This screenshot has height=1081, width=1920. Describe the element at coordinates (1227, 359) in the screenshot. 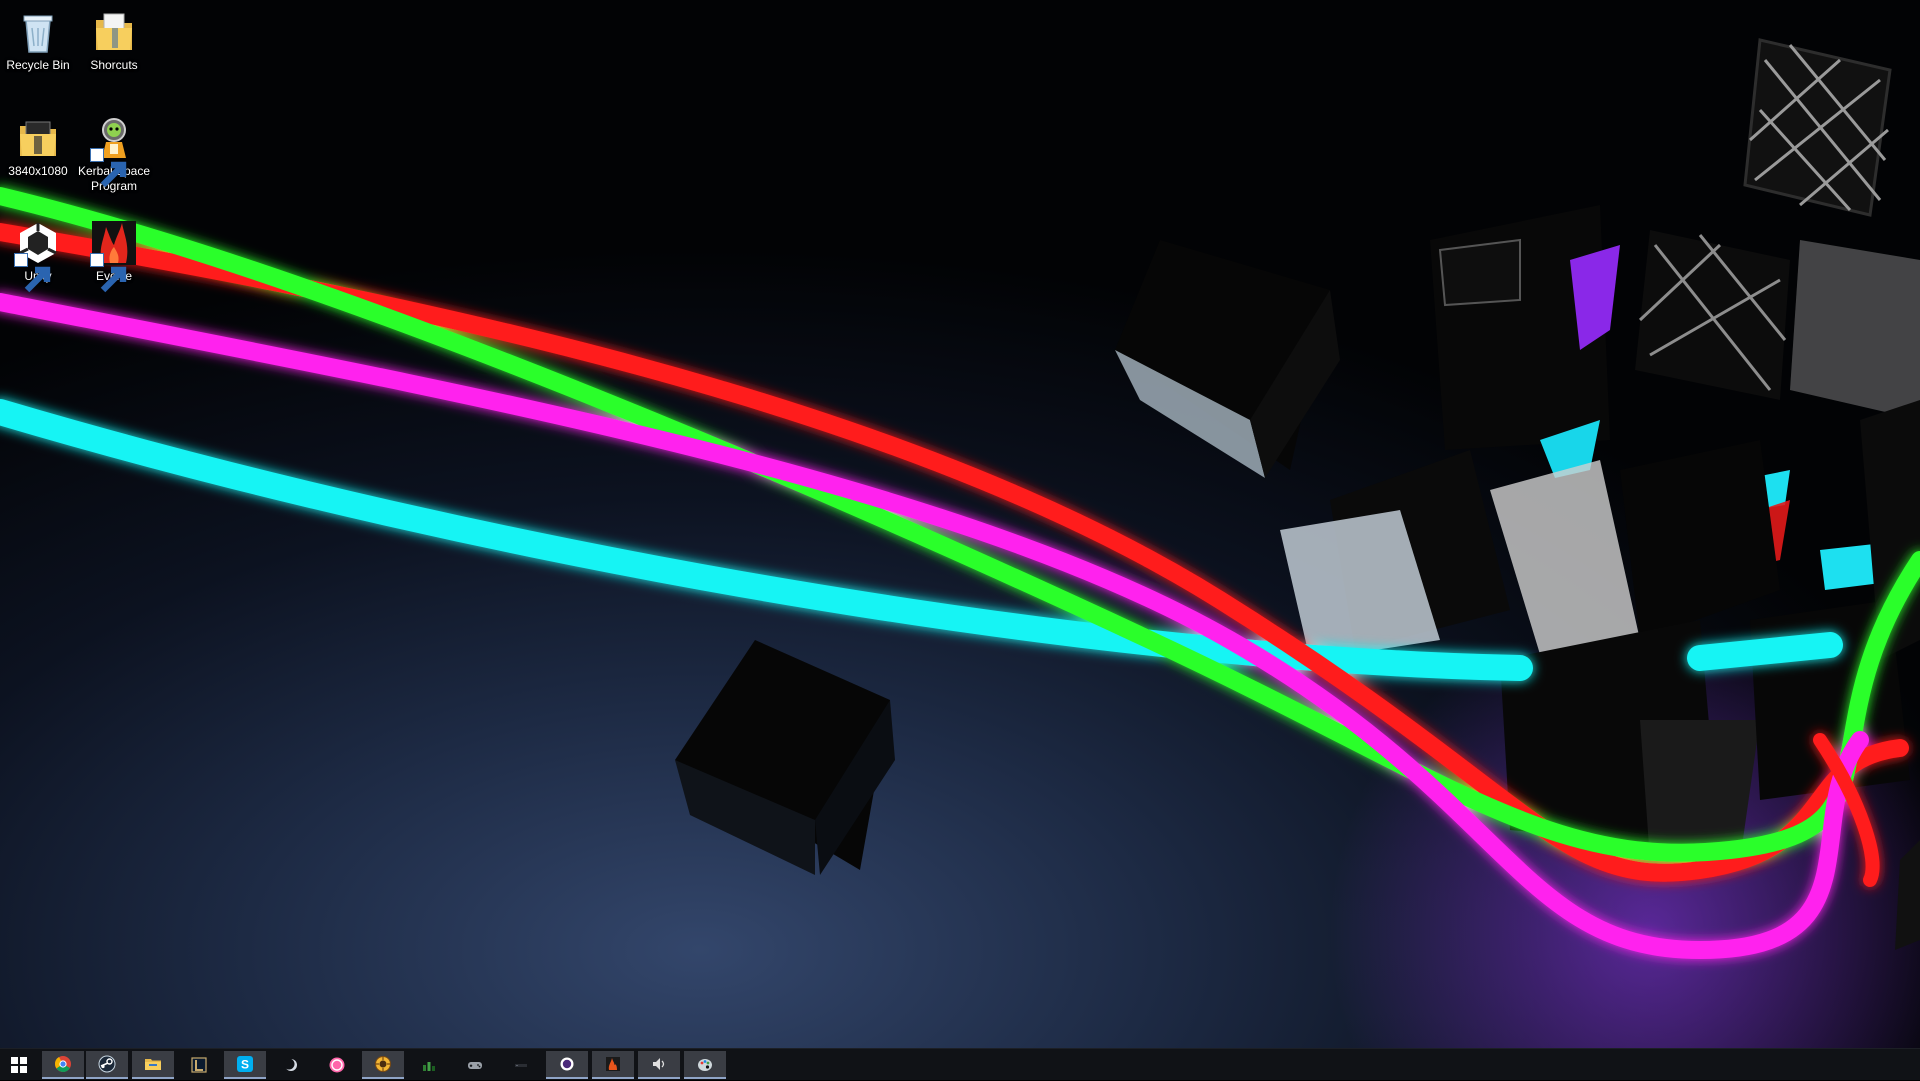

I see `floating-cube-upper` at that location.